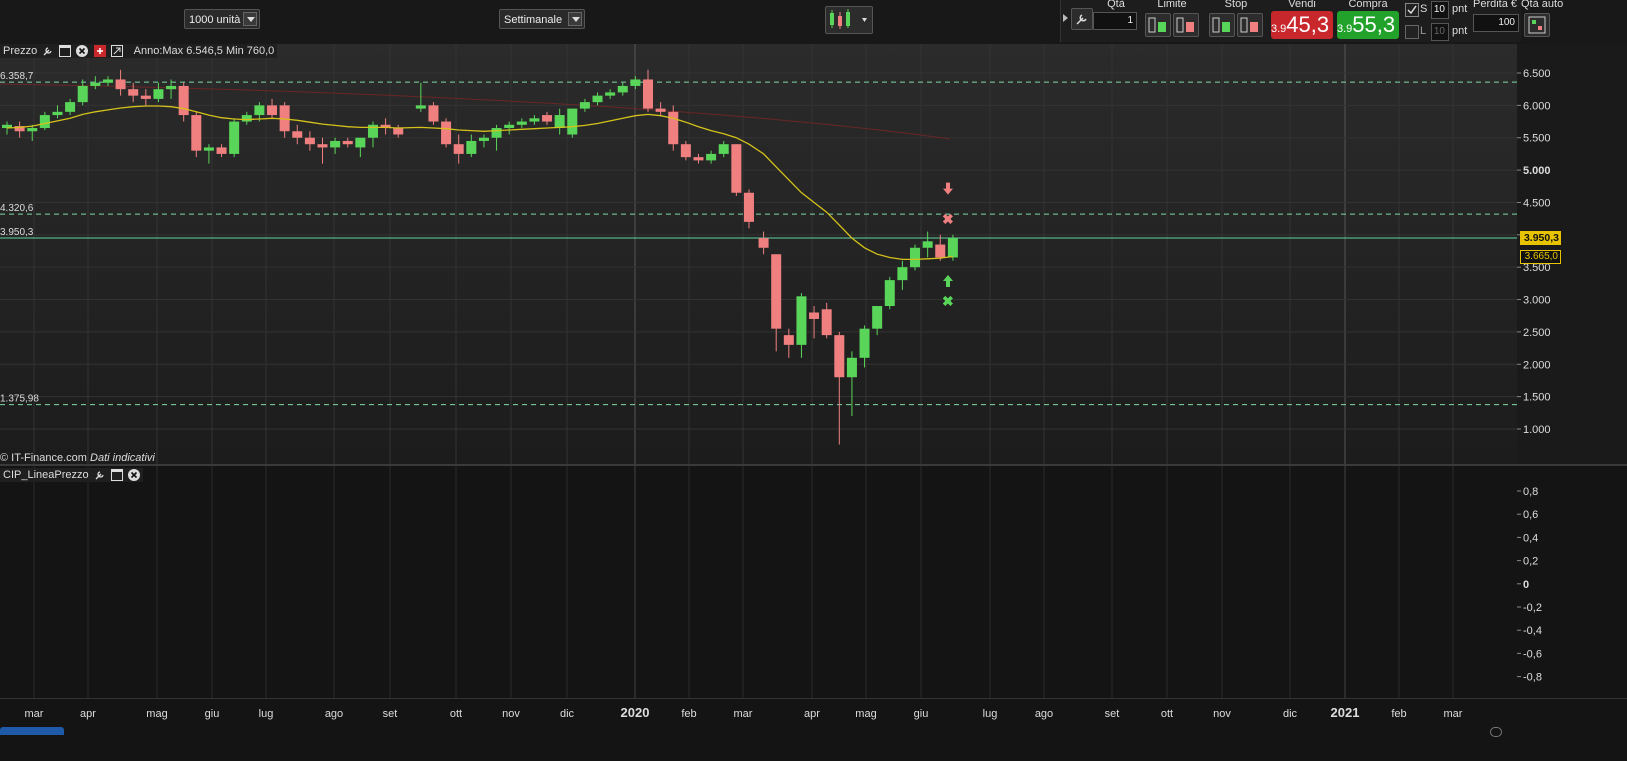 The width and height of the screenshot is (1627, 761). Describe the element at coordinates (99, 51) in the screenshot. I see `alert-icon` at that location.